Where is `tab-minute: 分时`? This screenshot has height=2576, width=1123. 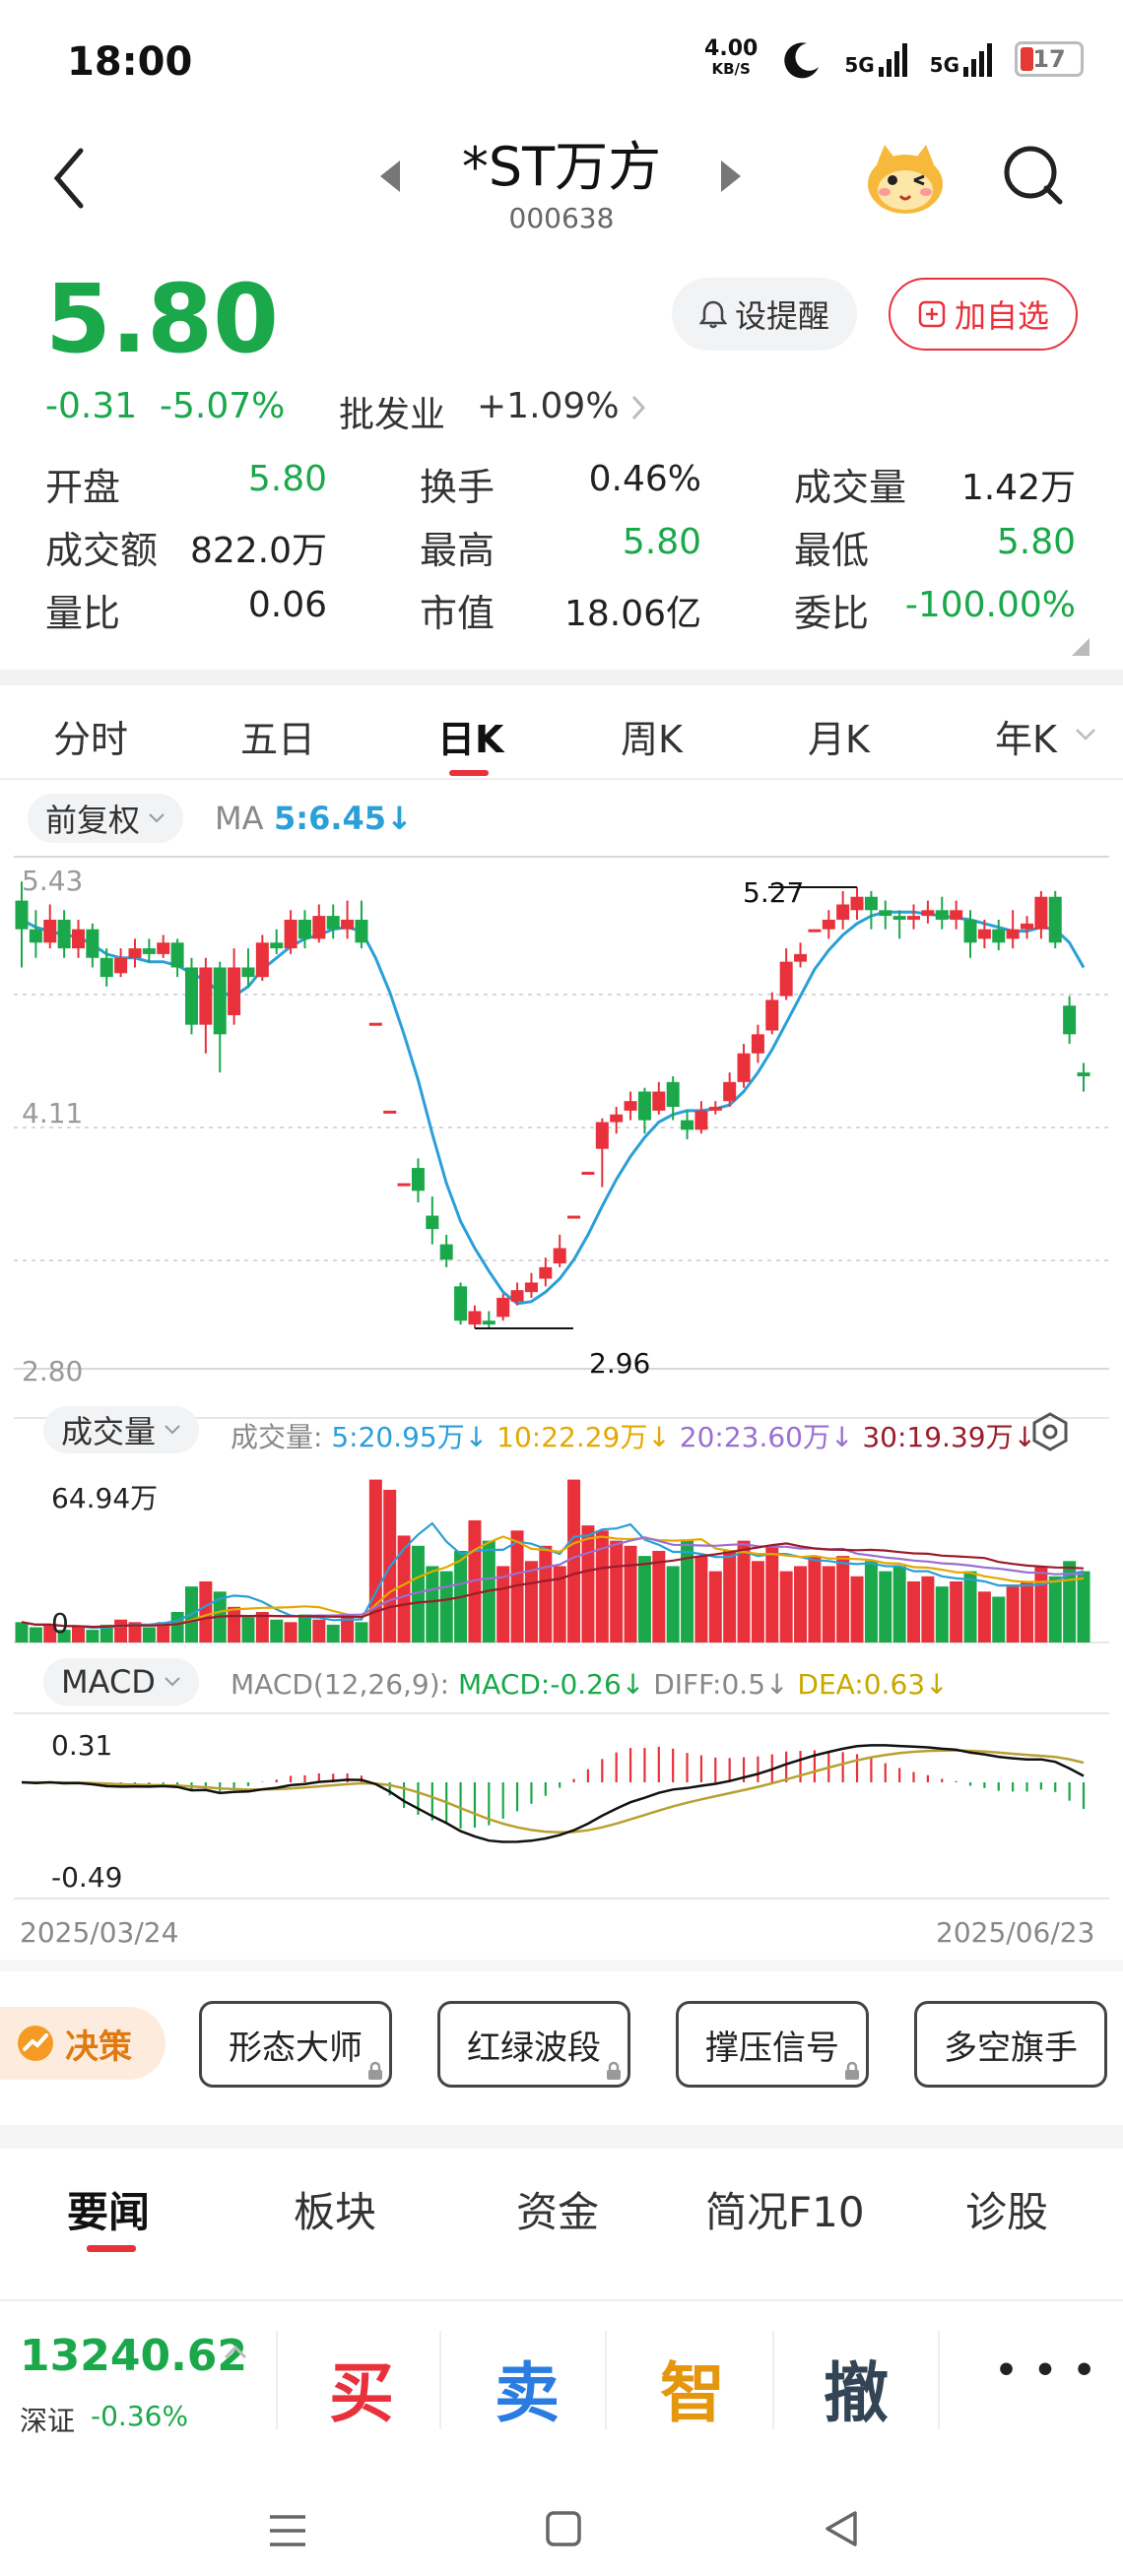
tab-minute: 分时 is located at coordinates (90, 736).